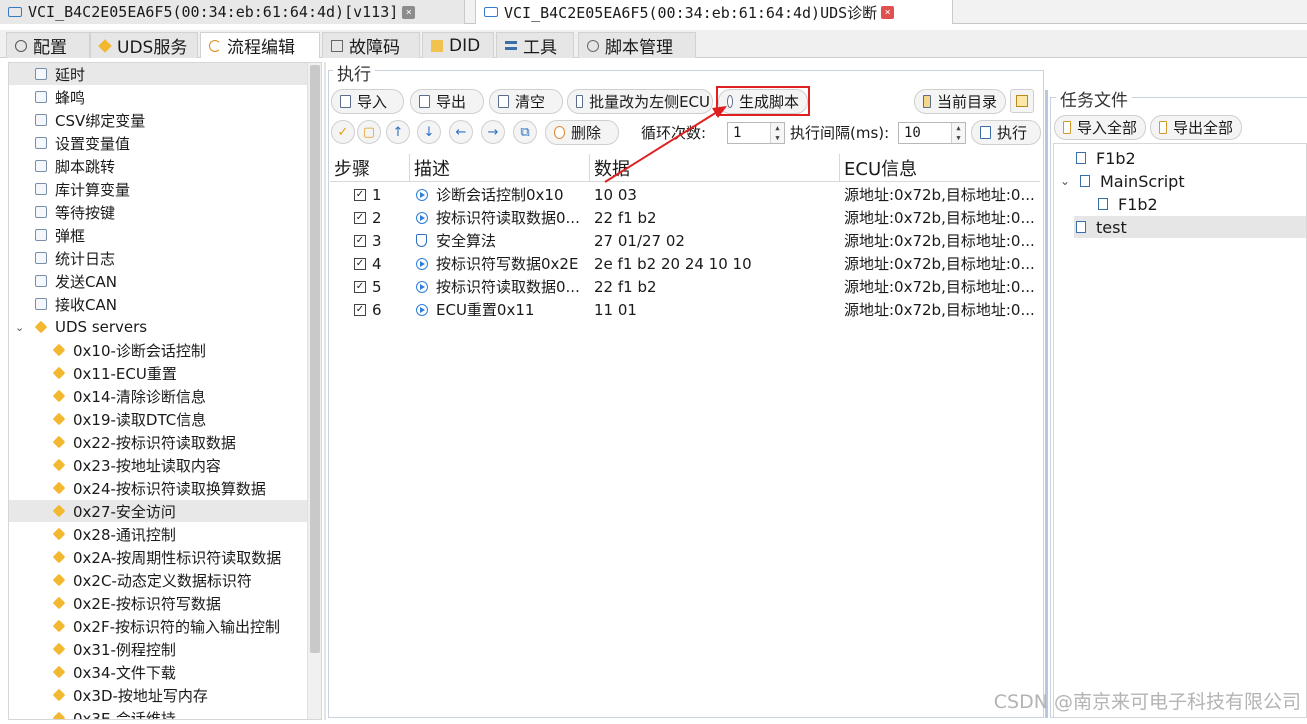  I want to click on file-item-label: test, so click(1111, 227).